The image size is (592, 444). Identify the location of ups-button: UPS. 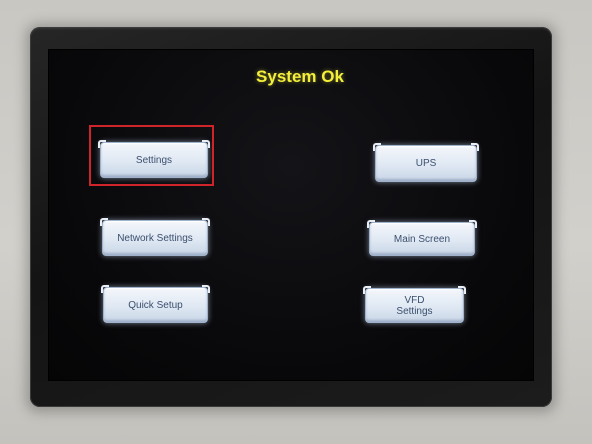
(426, 162).